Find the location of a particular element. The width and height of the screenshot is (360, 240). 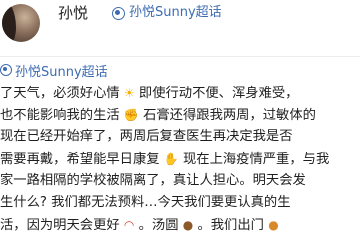

post-text: 现在已经开始痒了，两周后复查医生再决定我是否 is located at coordinates (146, 136).